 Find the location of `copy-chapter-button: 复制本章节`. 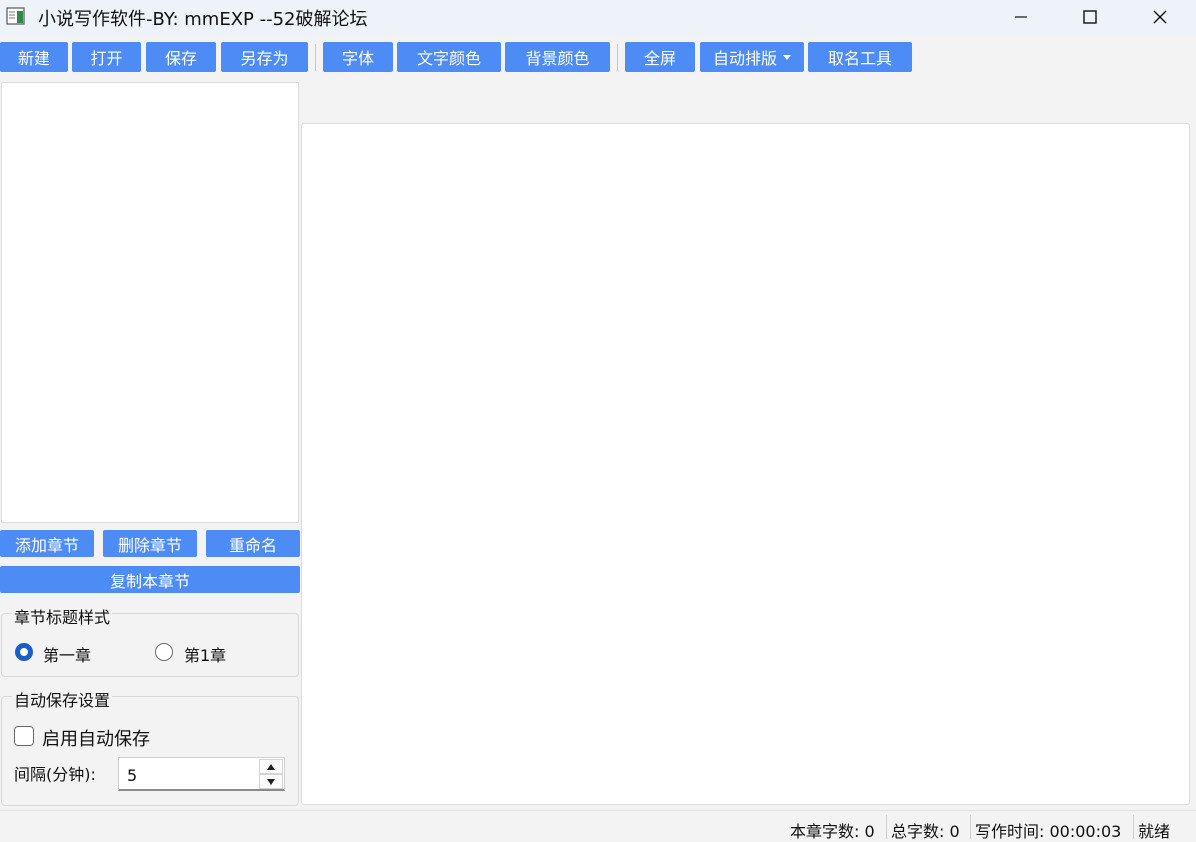

copy-chapter-button: 复制本章节 is located at coordinates (150, 579).